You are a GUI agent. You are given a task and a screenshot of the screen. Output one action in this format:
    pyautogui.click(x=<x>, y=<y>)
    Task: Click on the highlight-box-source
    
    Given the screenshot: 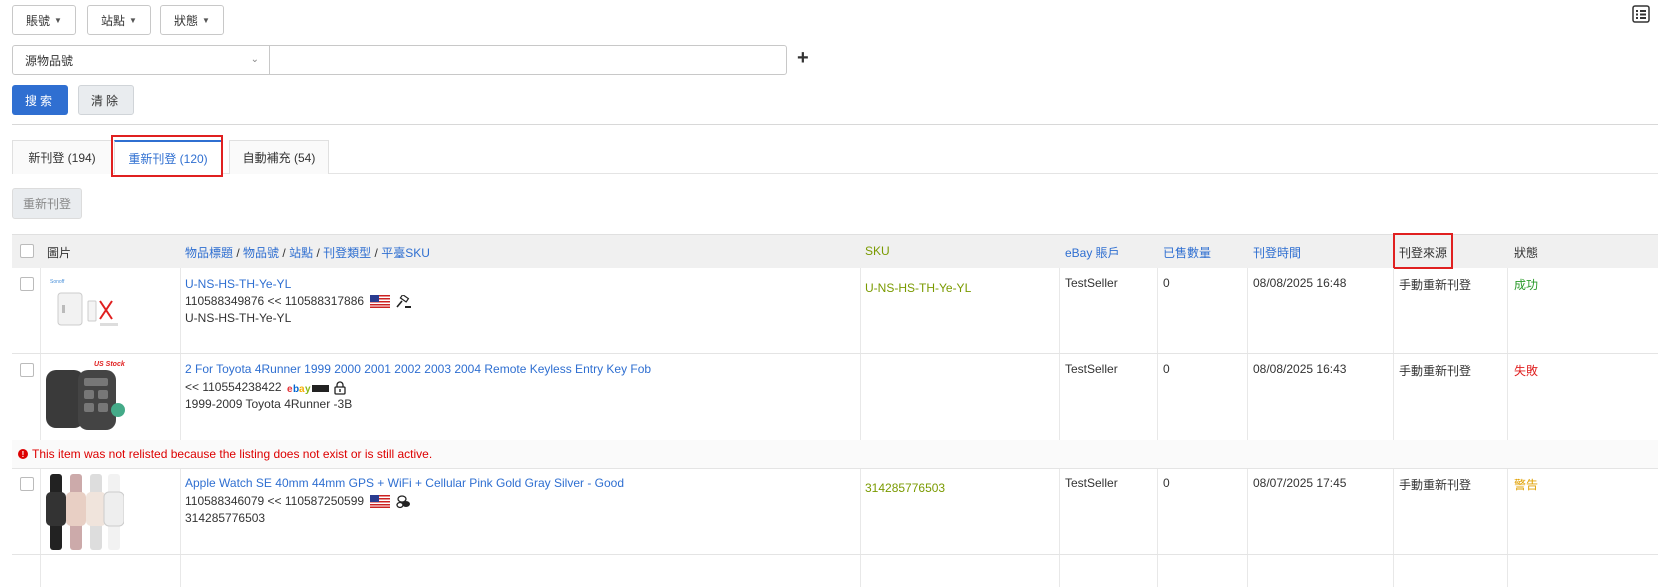 What is the action you would take?
    pyautogui.click(x=1423, y=251)
    